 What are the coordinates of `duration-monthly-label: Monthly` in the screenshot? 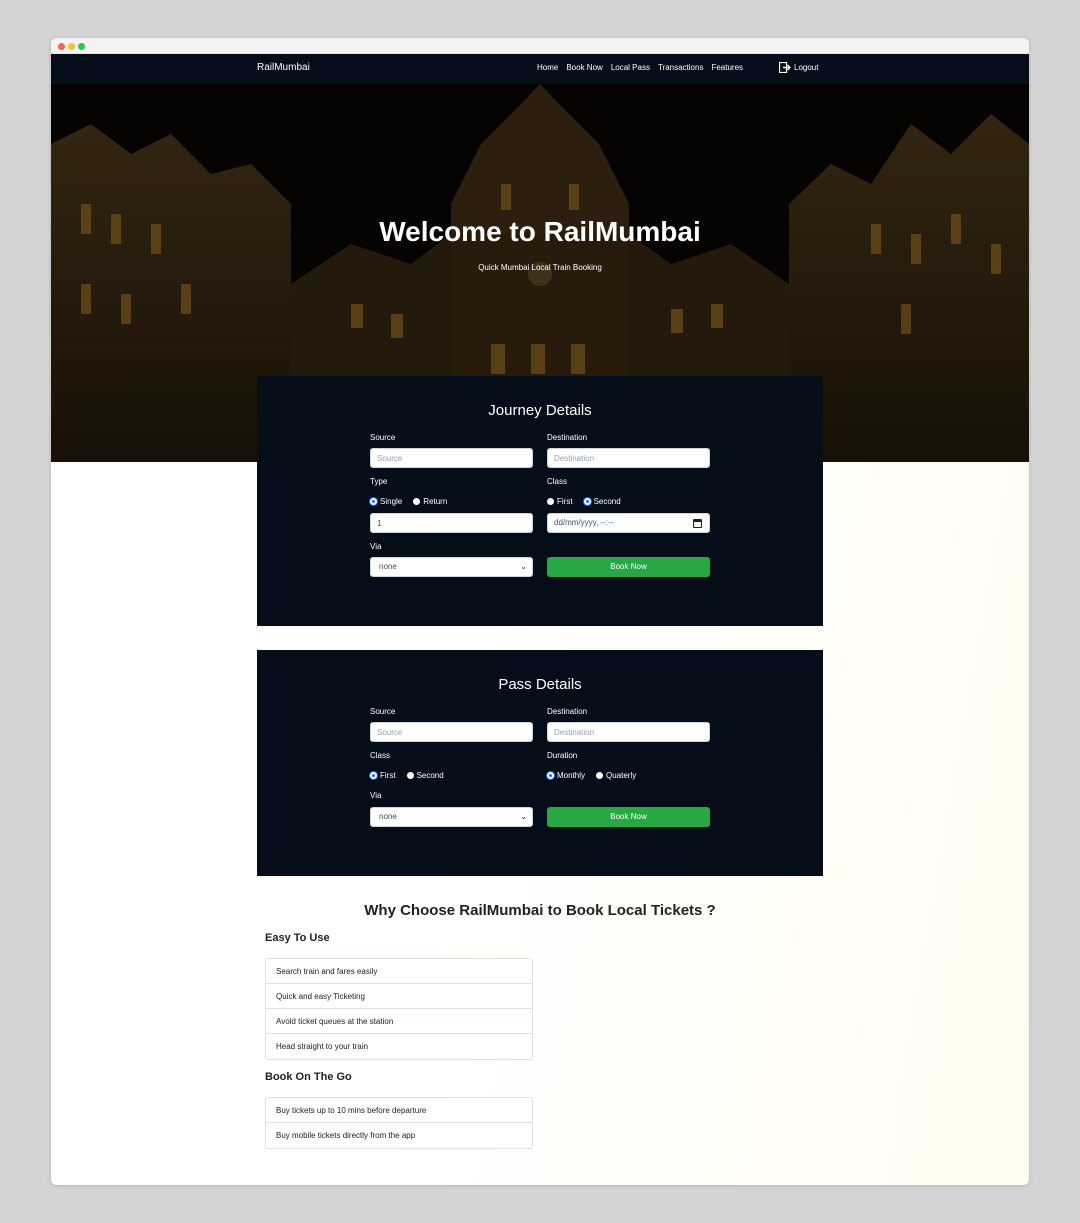 It's located at (571, 775).